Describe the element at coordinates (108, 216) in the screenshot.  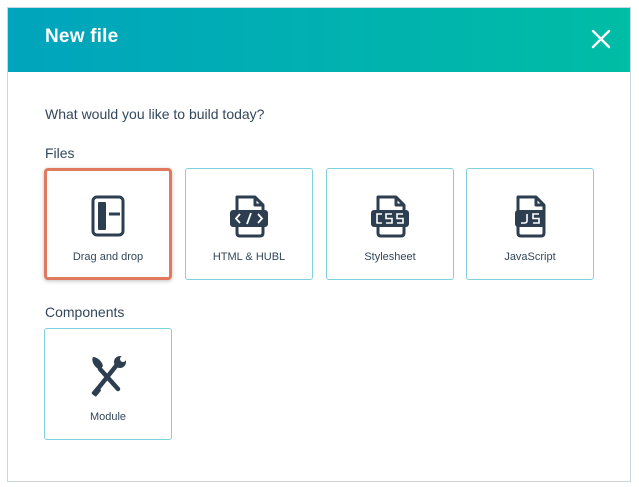
I see `drag-and-drop-layout-icon` at that location.